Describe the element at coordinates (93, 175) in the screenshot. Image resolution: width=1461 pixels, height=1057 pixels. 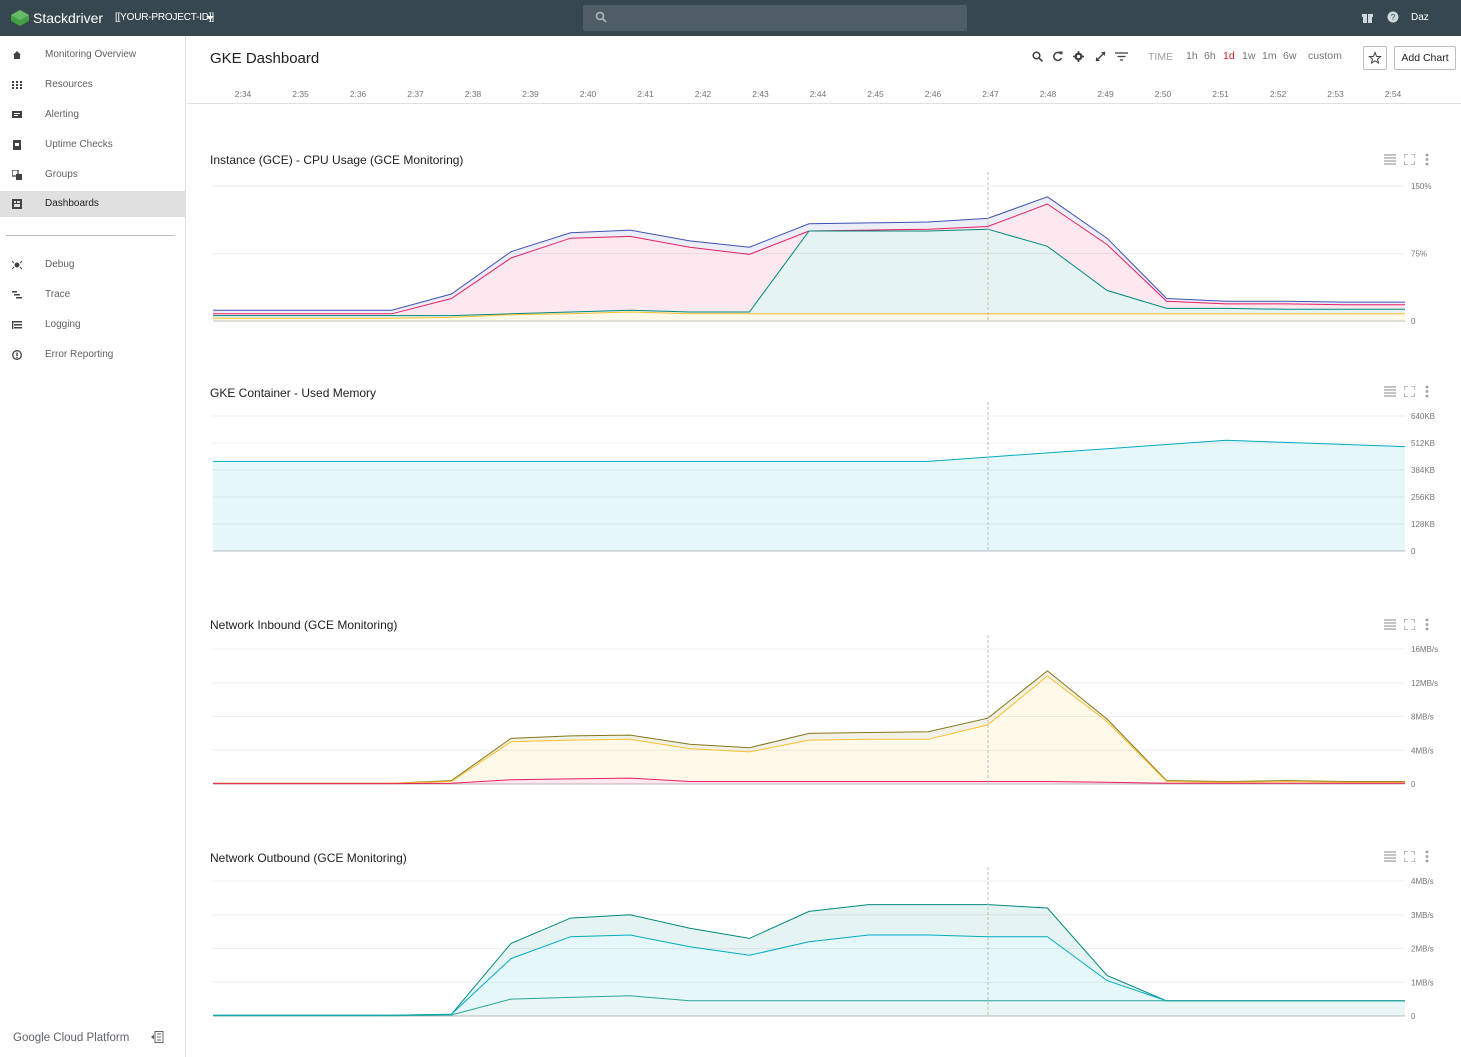
I see `sidebar-item-groups: Groups` at that location.